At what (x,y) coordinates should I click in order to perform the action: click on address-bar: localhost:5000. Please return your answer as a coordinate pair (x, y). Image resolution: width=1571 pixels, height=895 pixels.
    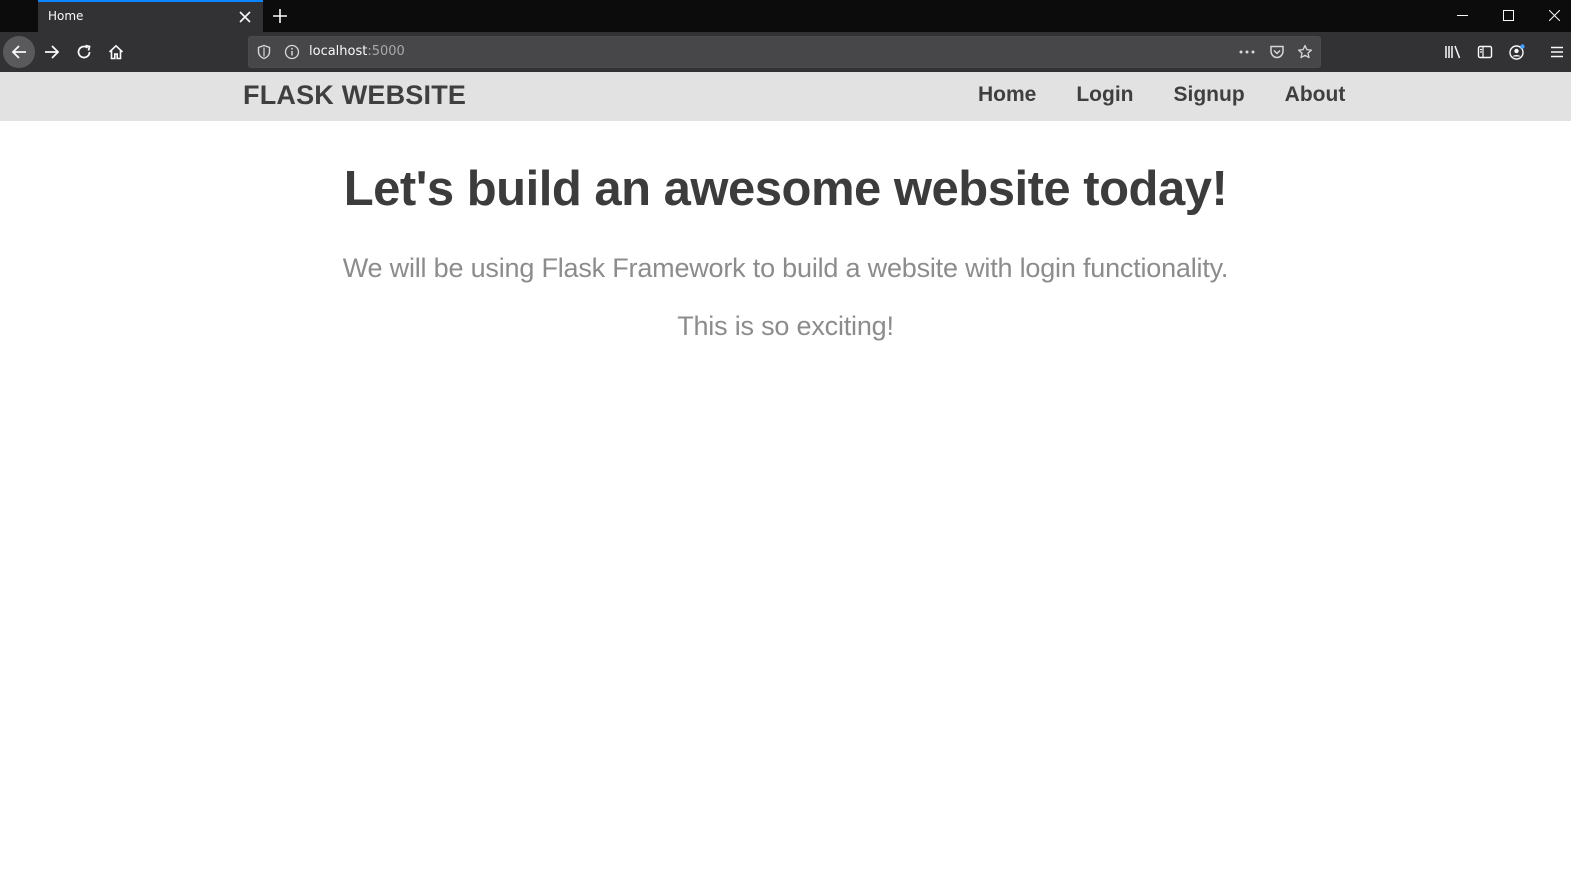
    Looking at the image, I should click on (784, 52).